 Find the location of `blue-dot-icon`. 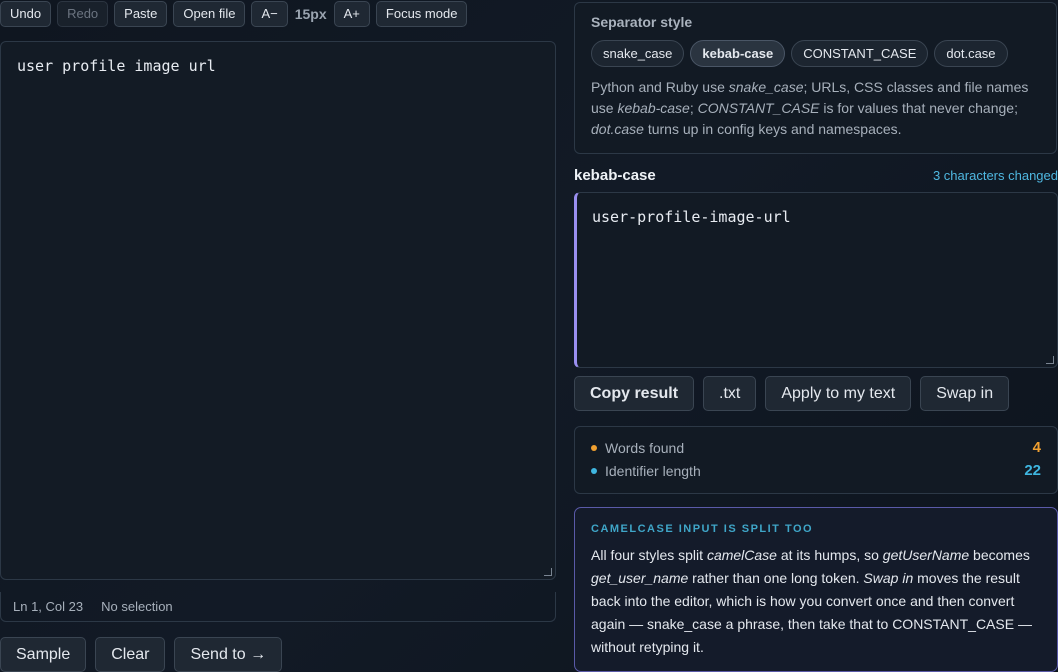

blue-dot-icon is located at coordinates (594, 470).